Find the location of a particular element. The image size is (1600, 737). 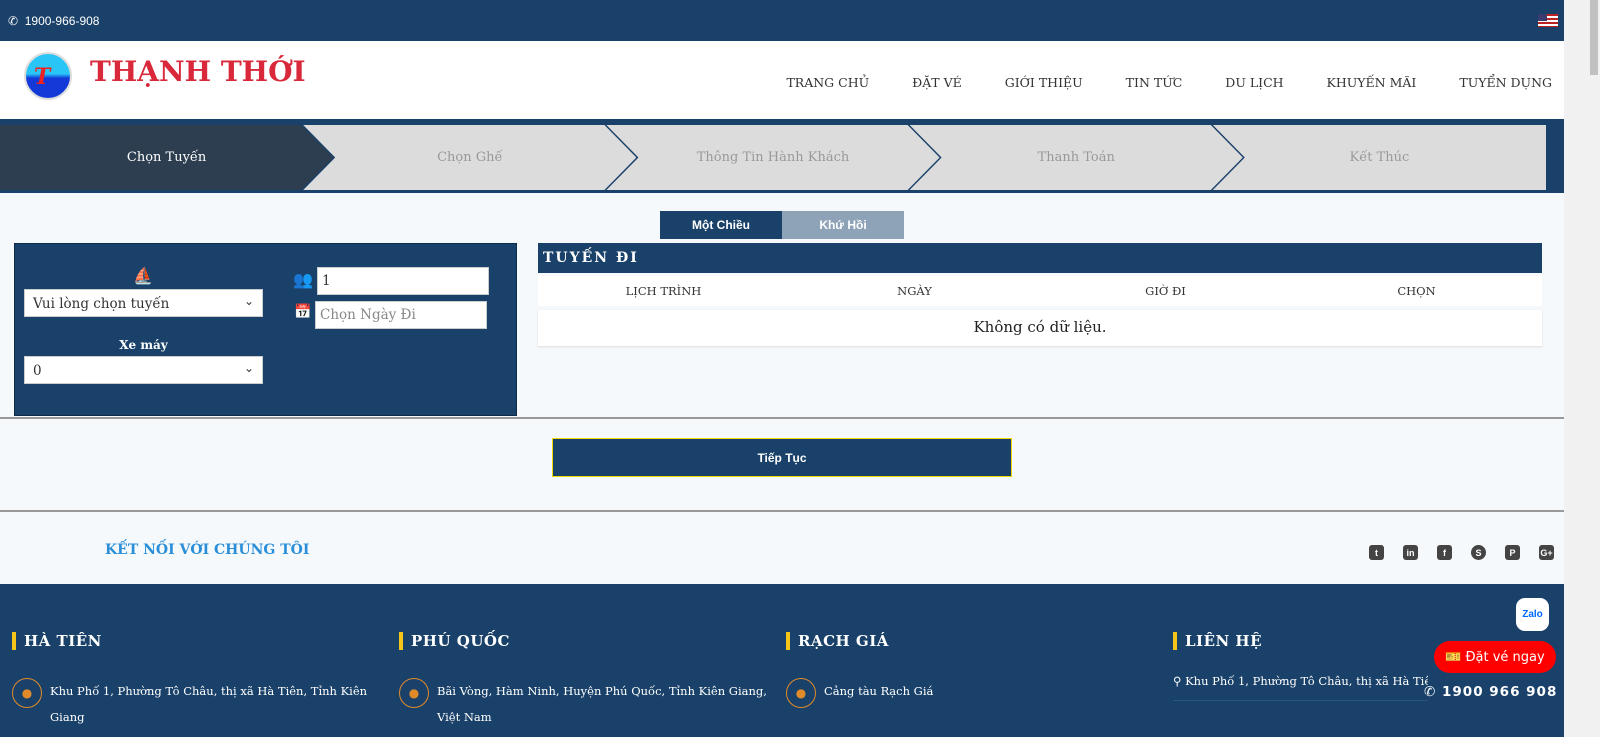

route-select-value: Vui lòng chọn tuyến is located at coordinates (101, 304).